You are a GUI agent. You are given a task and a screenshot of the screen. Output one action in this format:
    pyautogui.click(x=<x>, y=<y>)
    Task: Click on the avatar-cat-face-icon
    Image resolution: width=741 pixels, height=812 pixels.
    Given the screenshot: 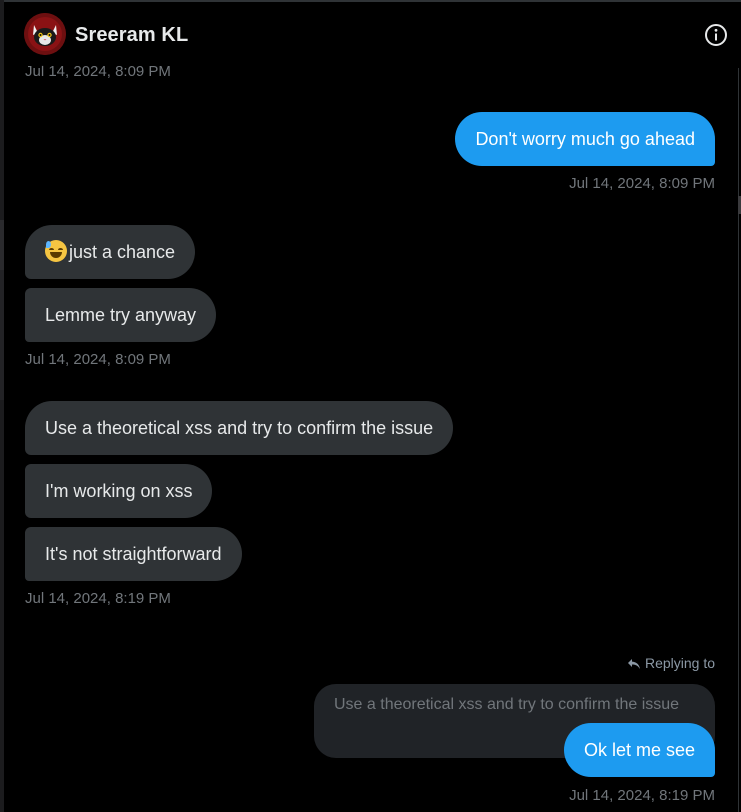 What is the action you would take?
    pyautogui.click(x=45, y=34)
    